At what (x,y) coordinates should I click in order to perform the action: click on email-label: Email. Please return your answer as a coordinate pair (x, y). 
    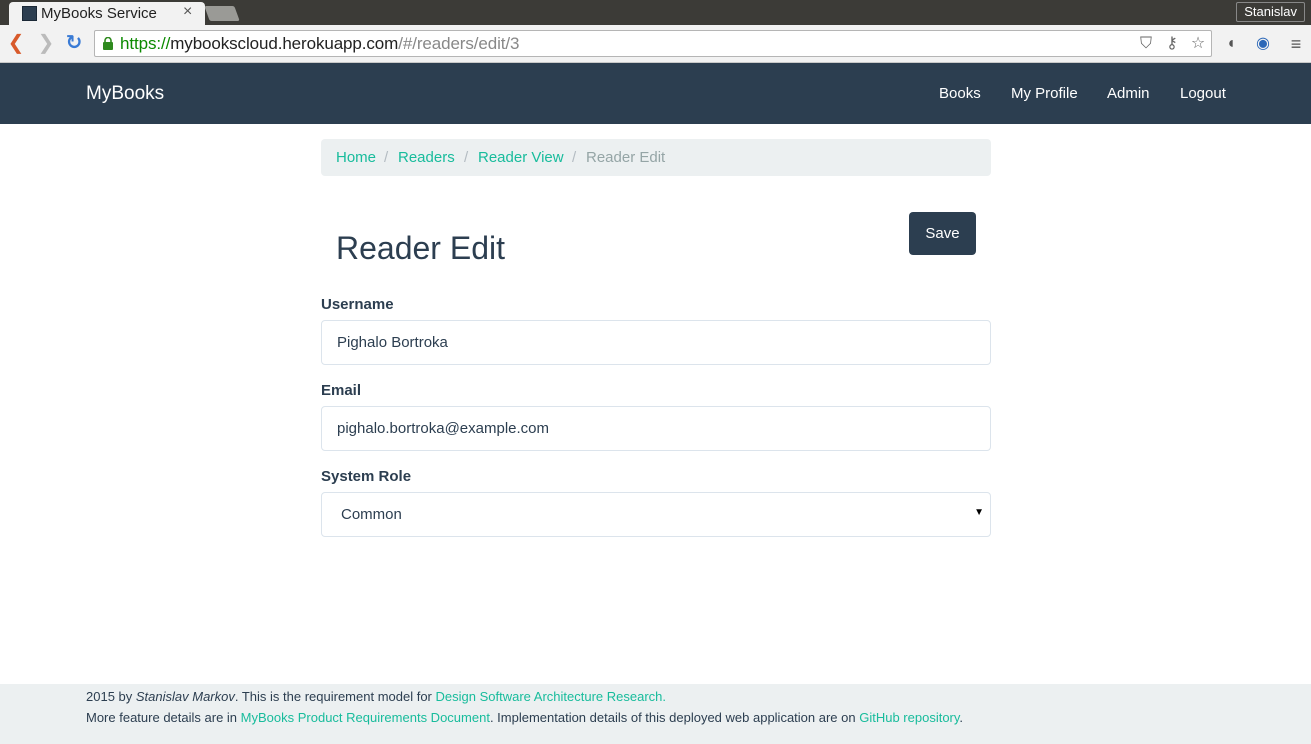
    Looking at the image, I should click on (341, 390).